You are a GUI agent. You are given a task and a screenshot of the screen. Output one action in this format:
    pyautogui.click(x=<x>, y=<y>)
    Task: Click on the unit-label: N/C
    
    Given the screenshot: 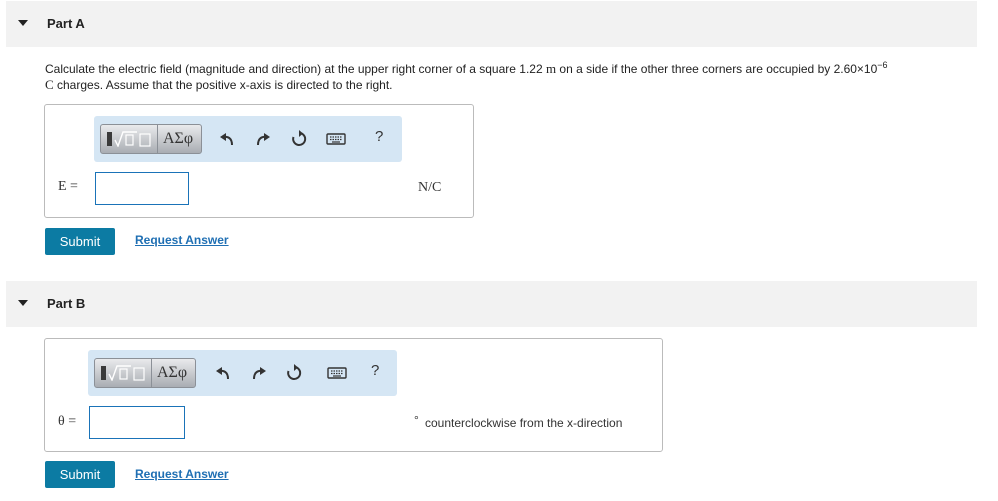 What is the action you would take?
    pyautogui.click(x=430, y=187)
    